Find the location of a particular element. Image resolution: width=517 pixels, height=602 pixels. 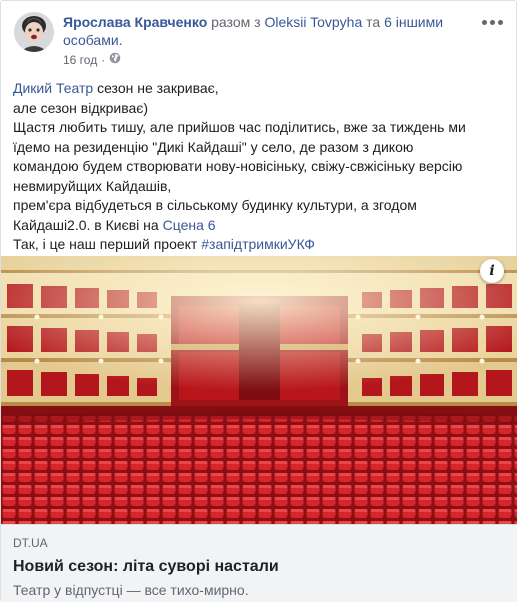

link-title: Новий сезон: літа суворі настали is located at coordinates (259, 567).